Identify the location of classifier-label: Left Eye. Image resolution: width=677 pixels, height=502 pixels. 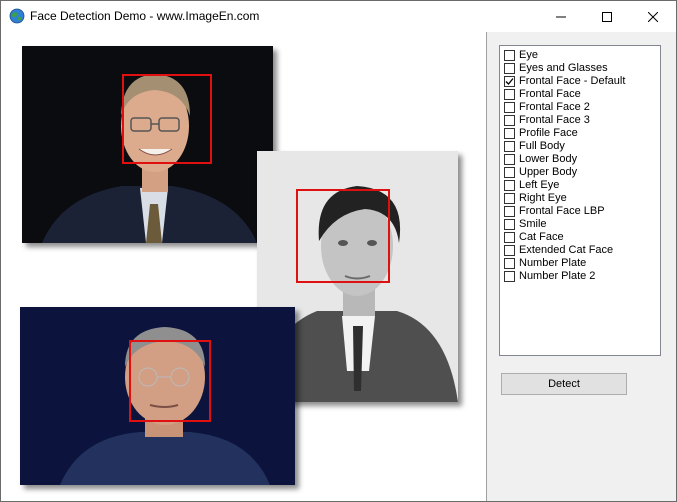
(539, 185).